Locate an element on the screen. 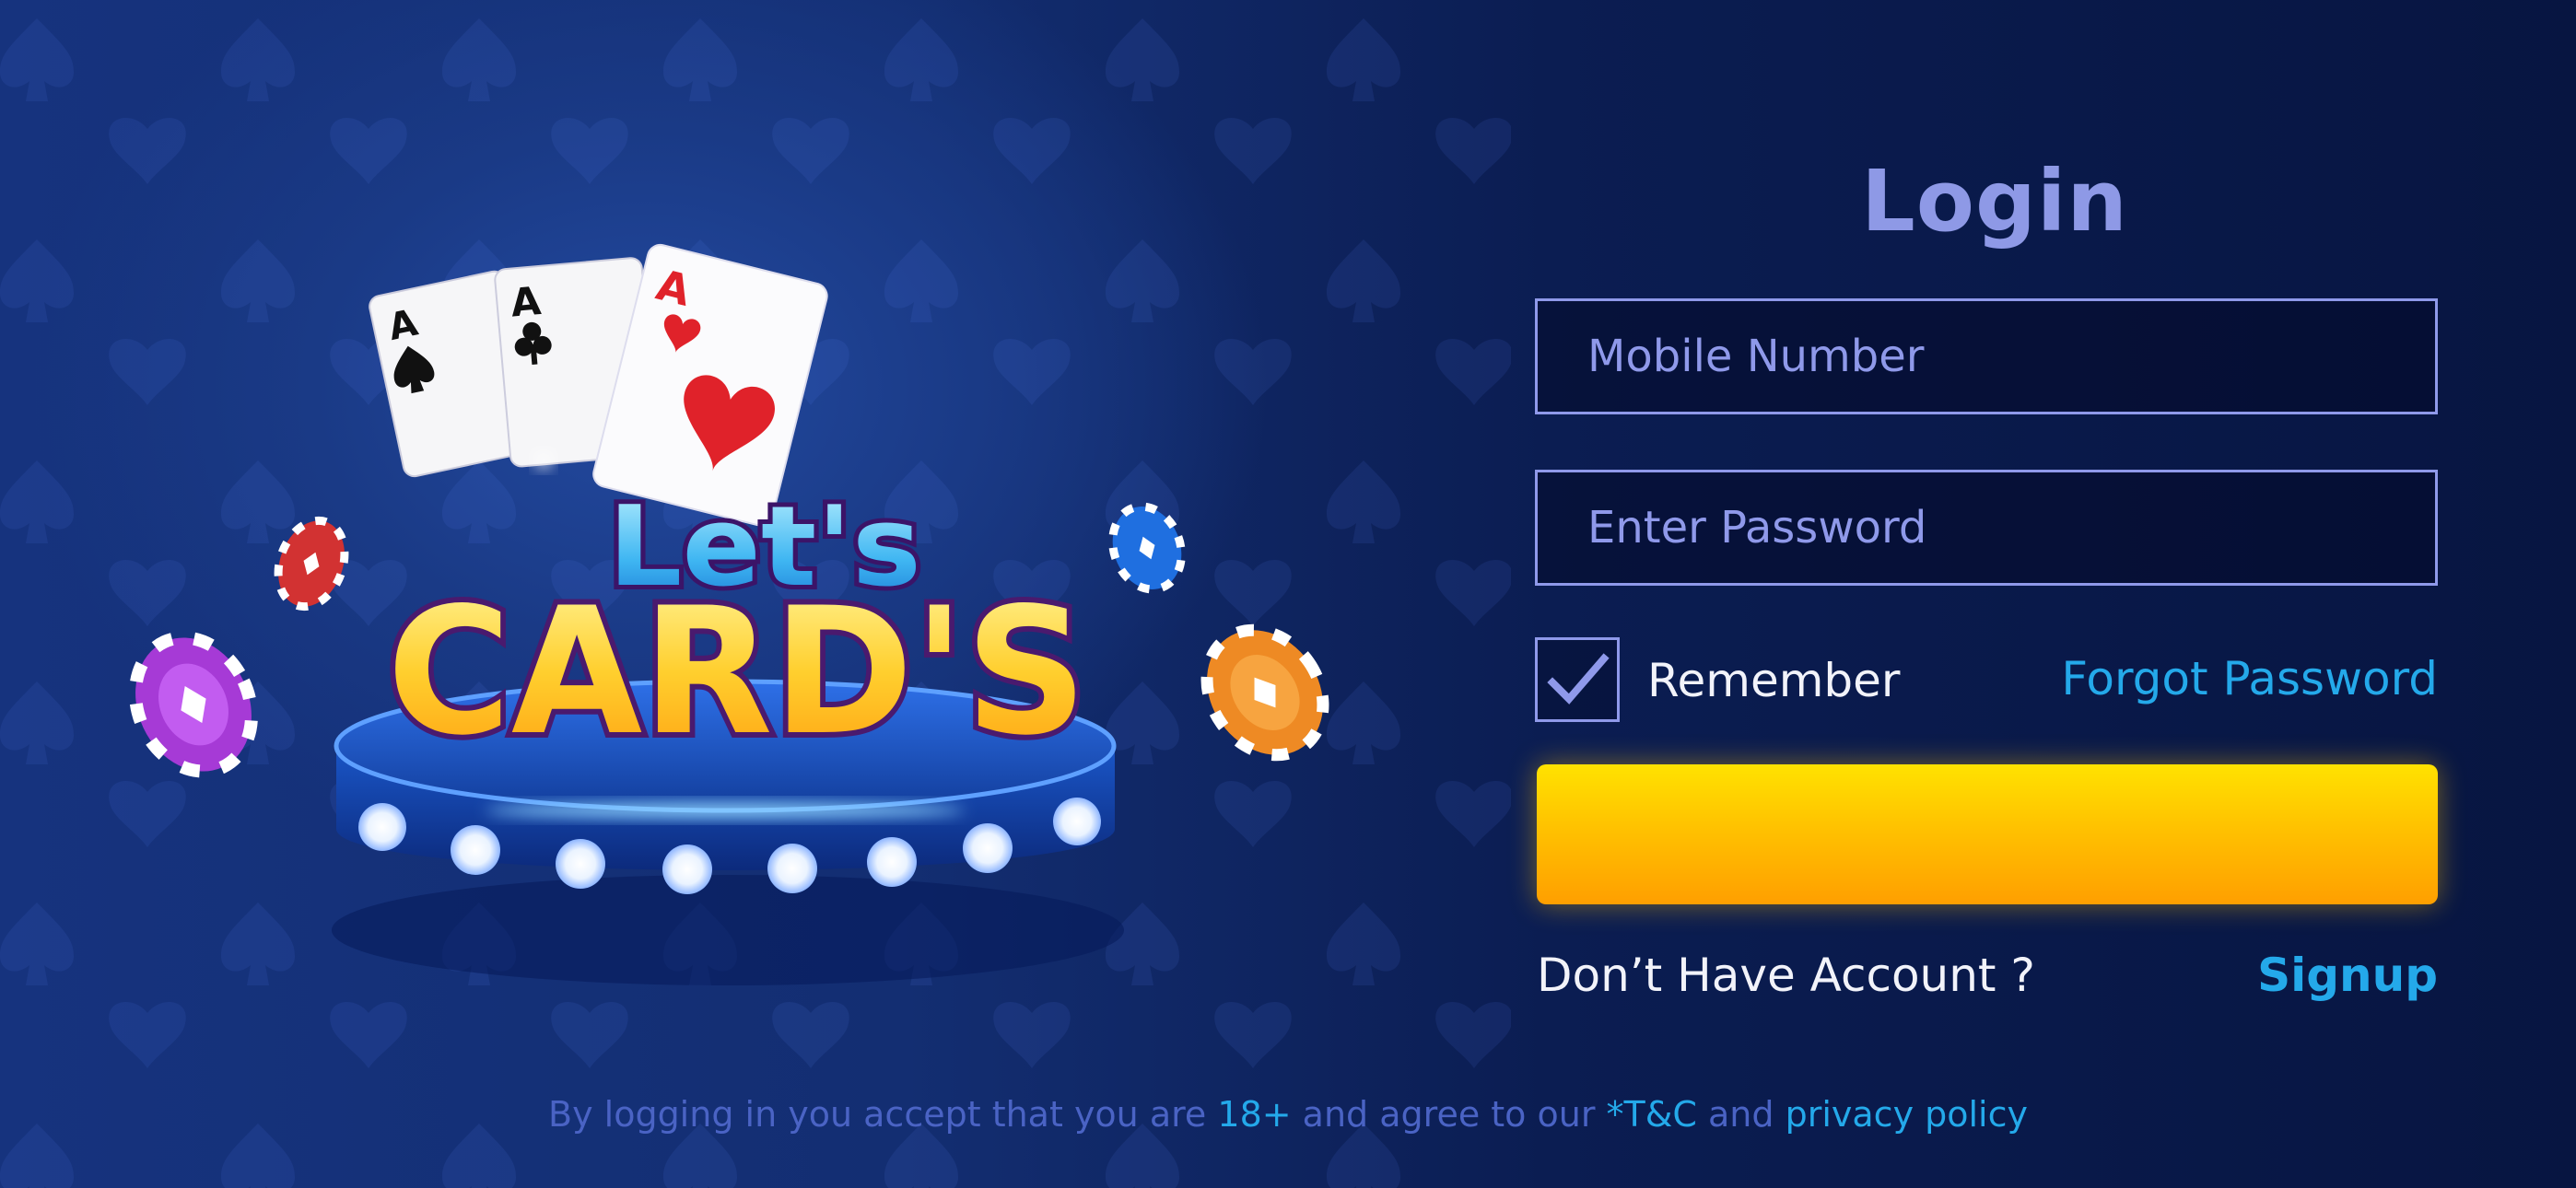  checkmark-icon is located at coordinates (1578, 679).